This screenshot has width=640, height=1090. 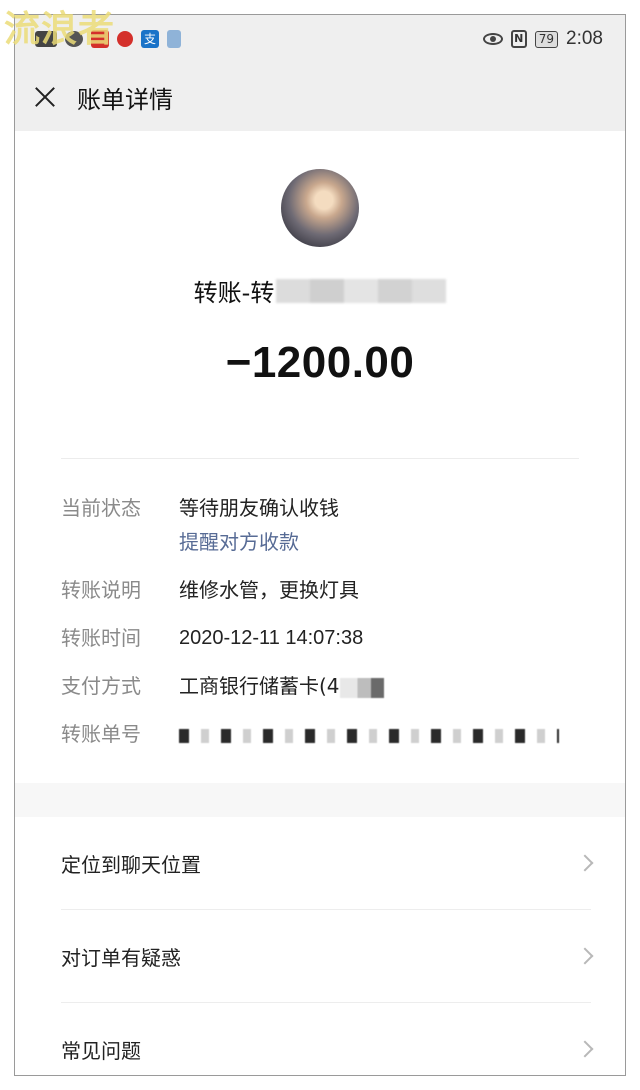 What do you see at coordinates (320, 97) in the screenshot?
I see `nav-bar: 账单详情` at bounding box center [320, 97].